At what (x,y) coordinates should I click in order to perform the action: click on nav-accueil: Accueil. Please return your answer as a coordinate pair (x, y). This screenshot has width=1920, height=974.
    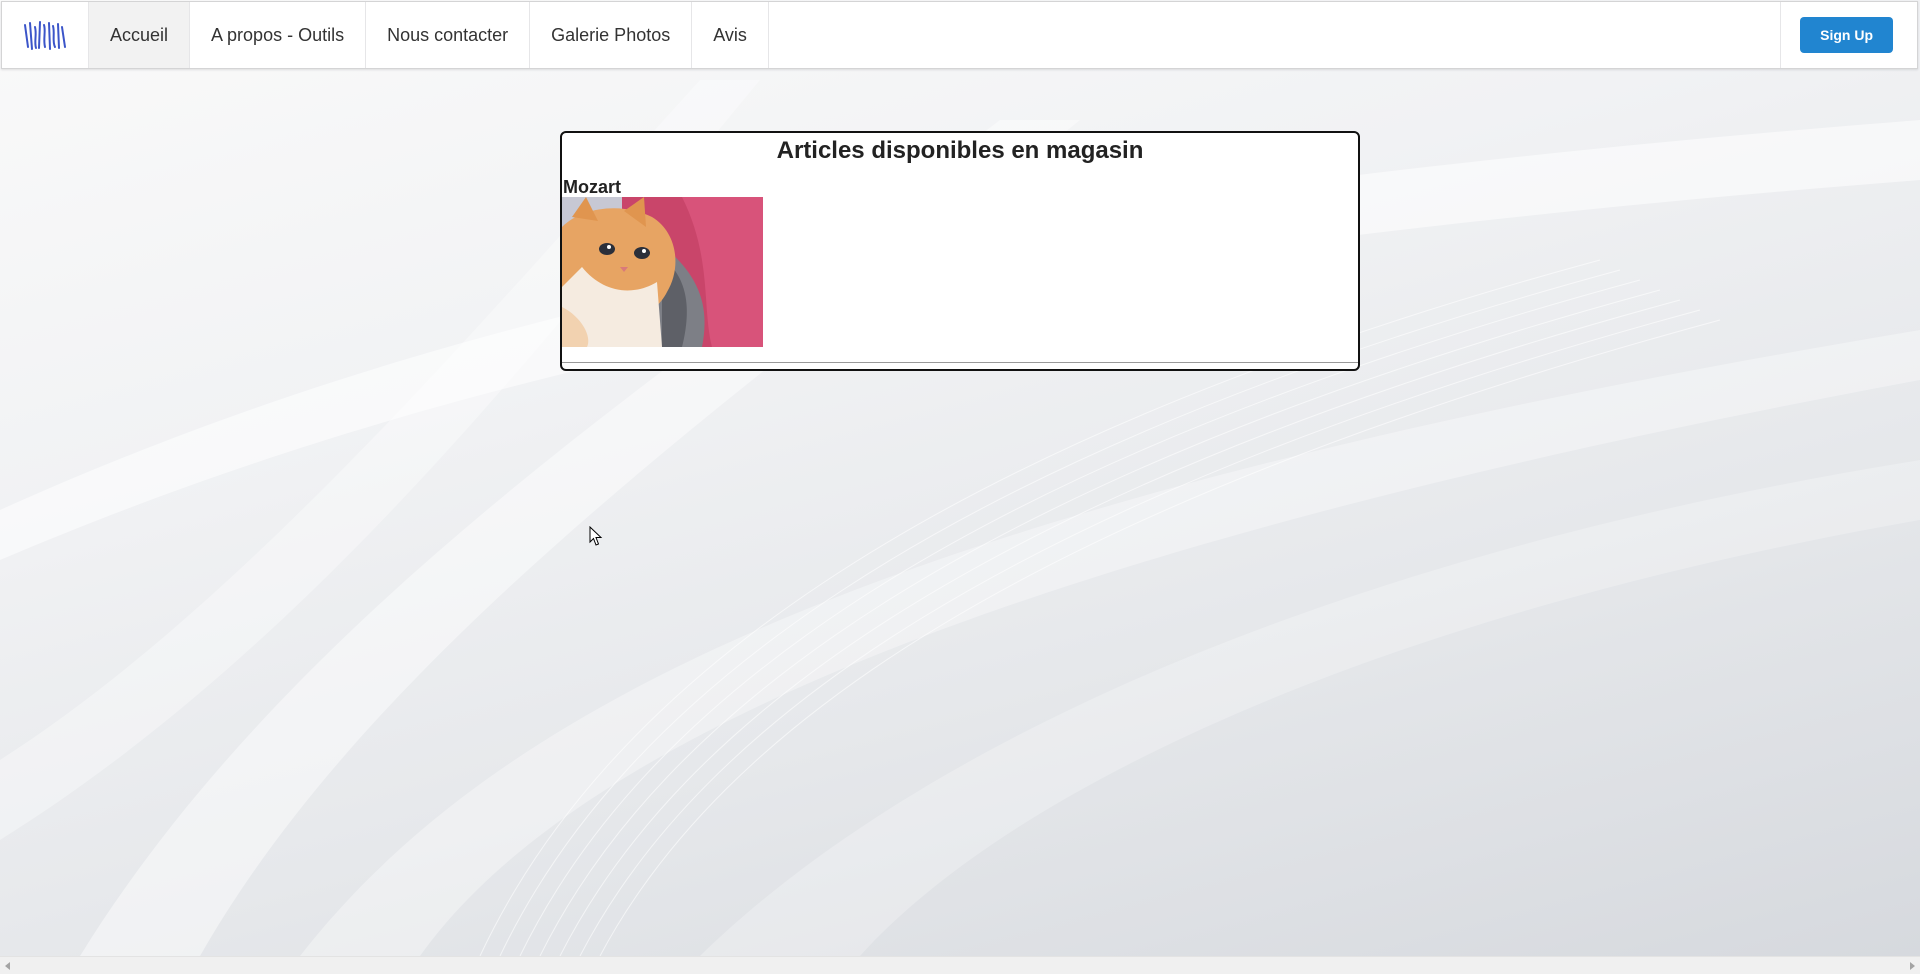
    Looking at the image, I should click on (139, 35).